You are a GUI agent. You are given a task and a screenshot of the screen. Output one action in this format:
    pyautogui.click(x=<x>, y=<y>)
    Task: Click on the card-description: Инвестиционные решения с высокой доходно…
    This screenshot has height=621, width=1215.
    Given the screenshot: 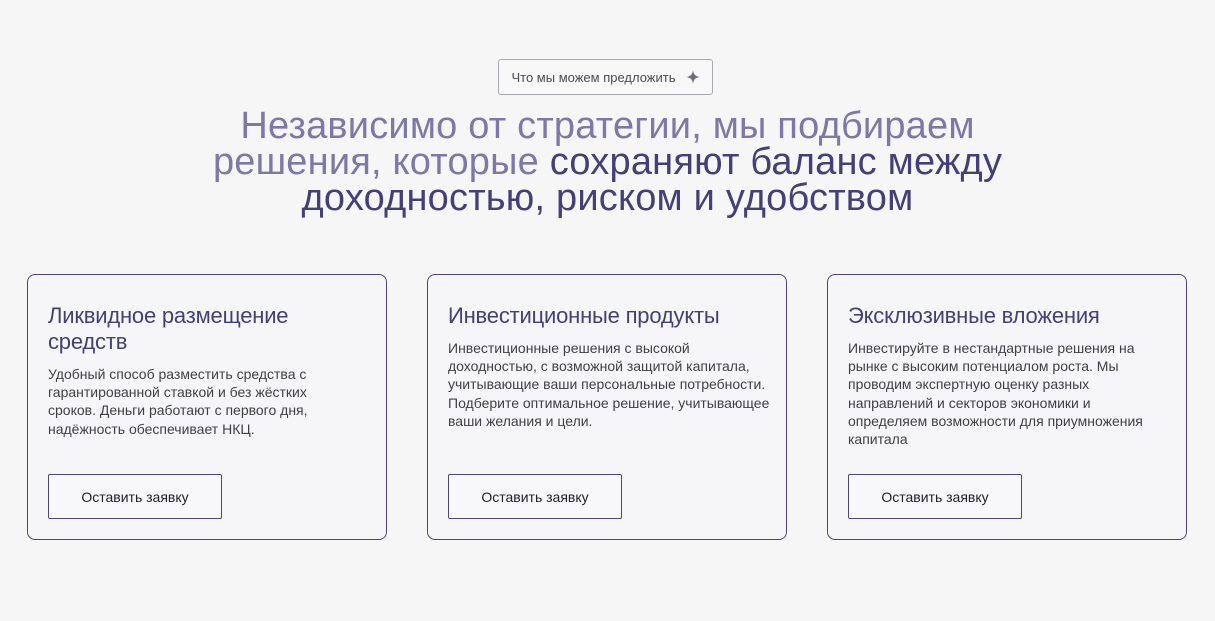 What is the action you would take?
    pyautogui.click(x=609, y=384)
    